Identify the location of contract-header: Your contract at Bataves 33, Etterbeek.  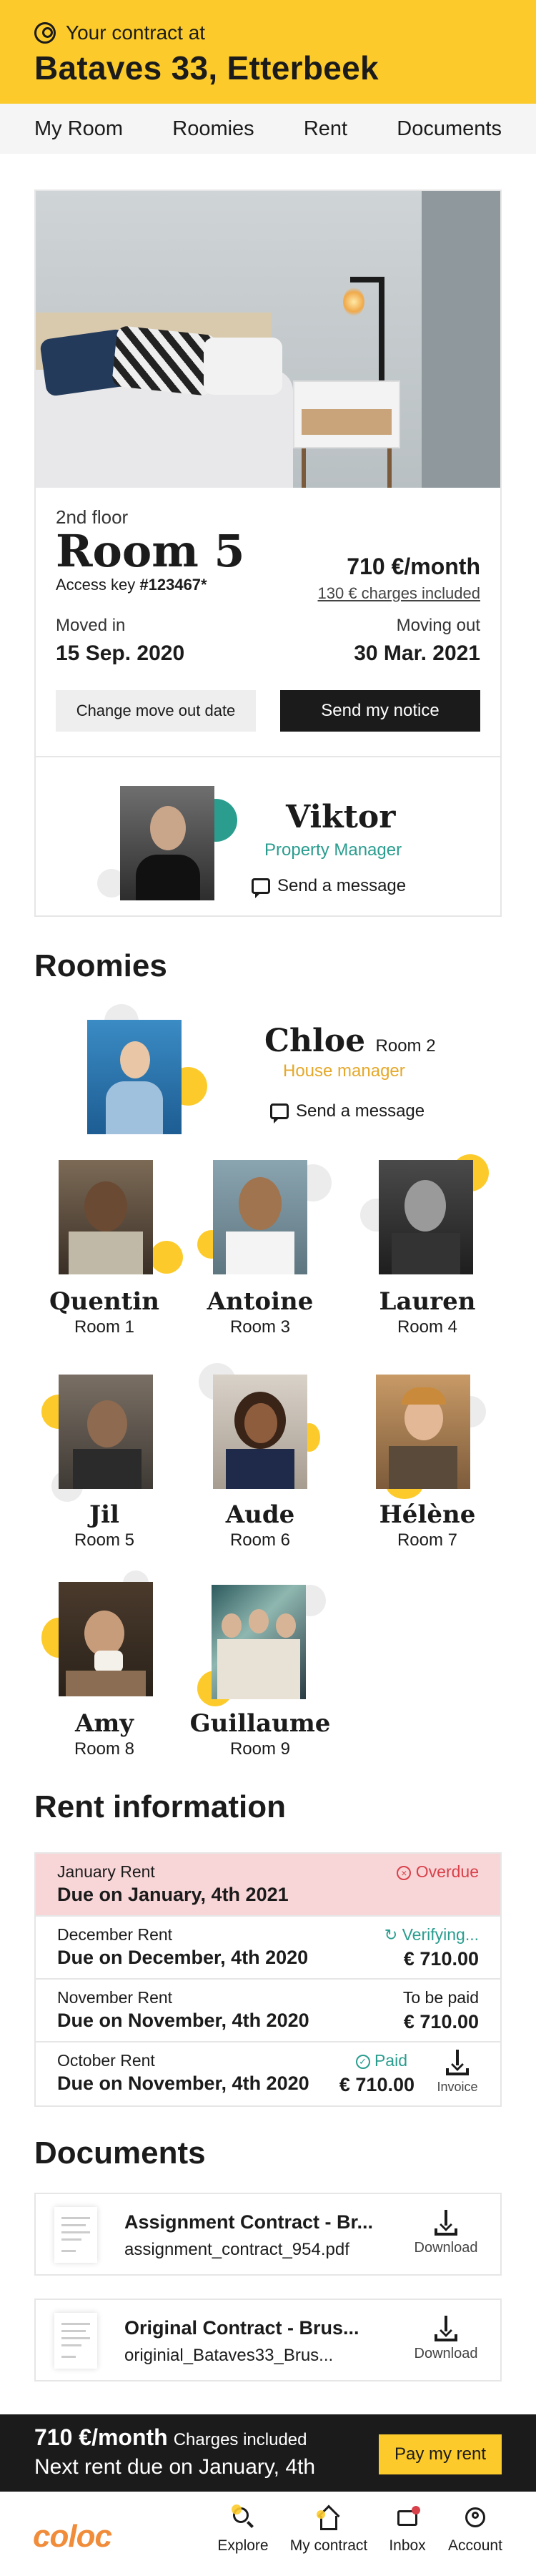
(268, 52).